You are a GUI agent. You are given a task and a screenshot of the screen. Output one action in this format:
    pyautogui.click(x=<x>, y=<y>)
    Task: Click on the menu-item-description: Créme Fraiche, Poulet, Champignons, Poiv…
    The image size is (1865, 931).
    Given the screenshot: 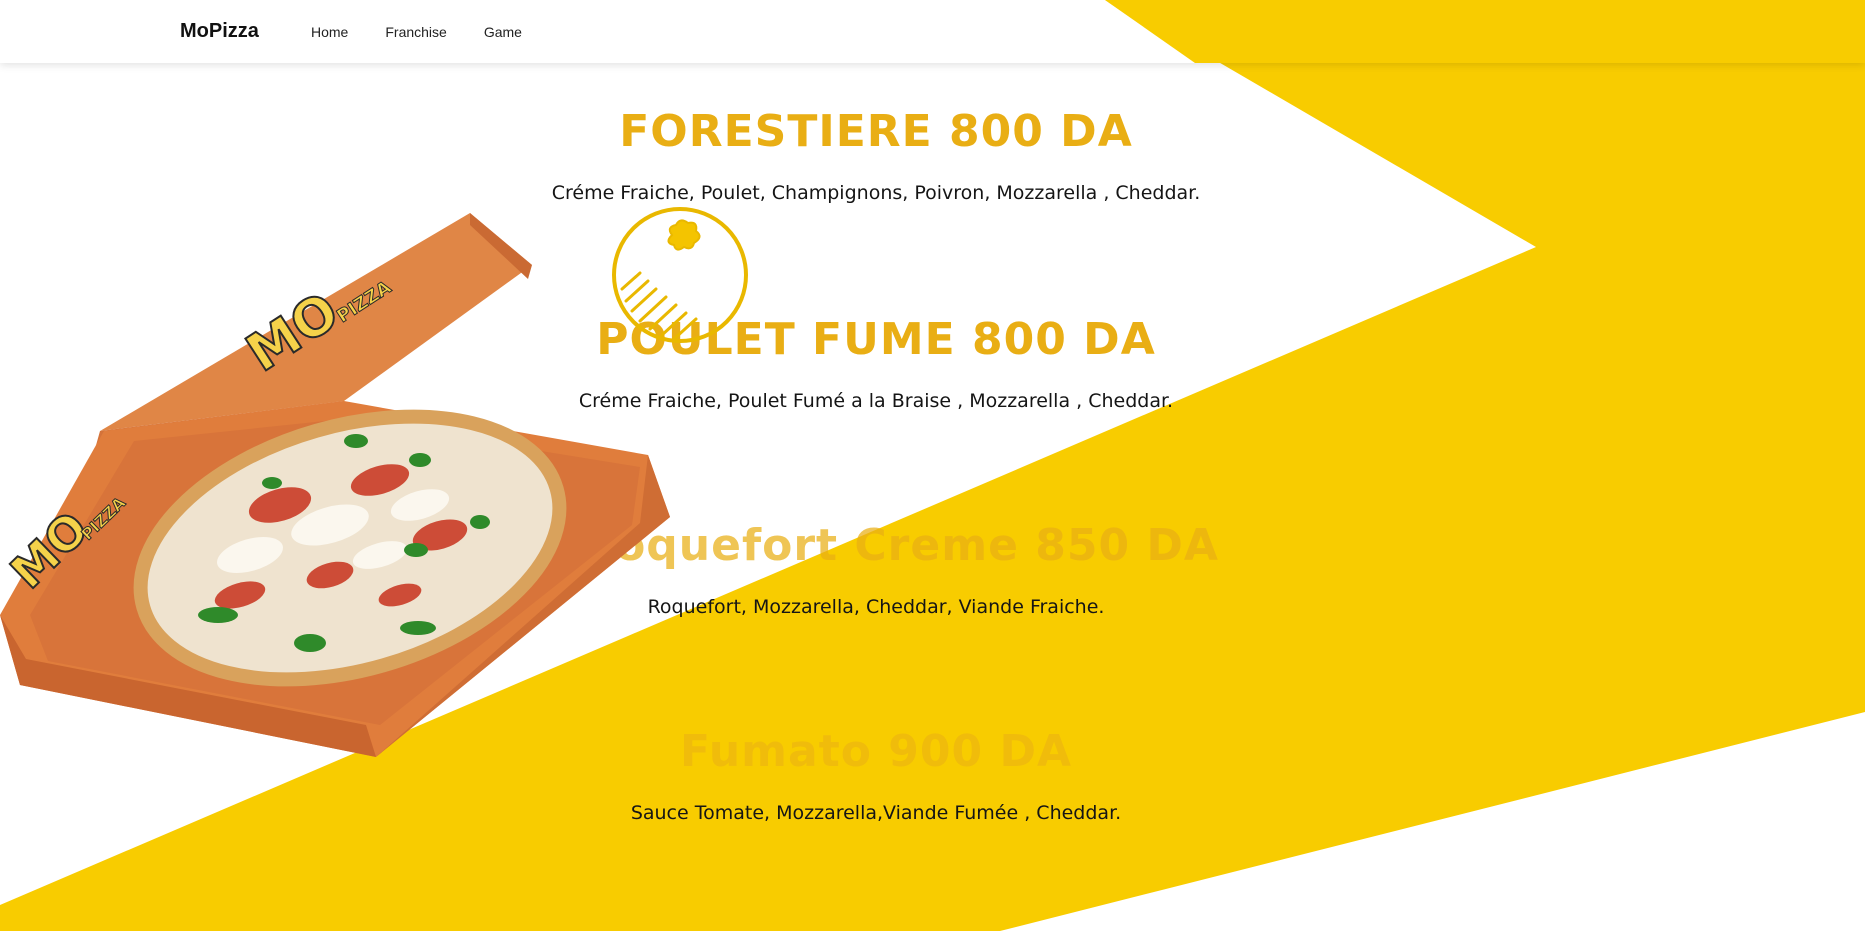 What is the action you would take?
    pyautogui.click(x=876, y=193)
    